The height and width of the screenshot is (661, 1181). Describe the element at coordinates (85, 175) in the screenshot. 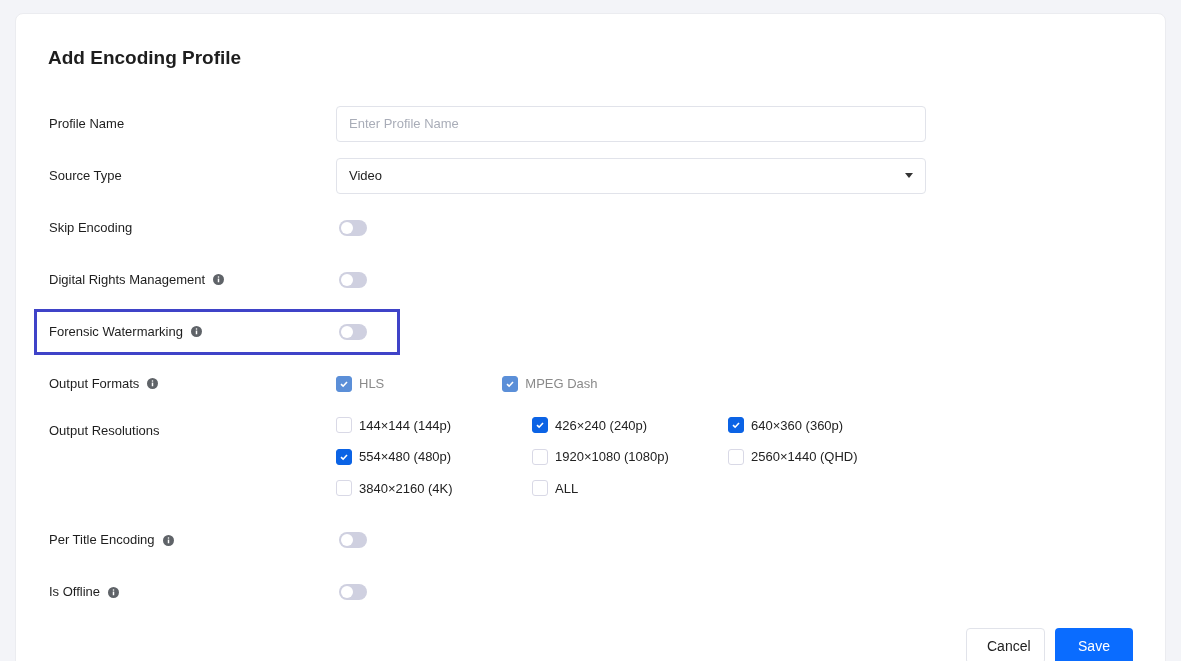

I see `field-label: Source Type` at that location.